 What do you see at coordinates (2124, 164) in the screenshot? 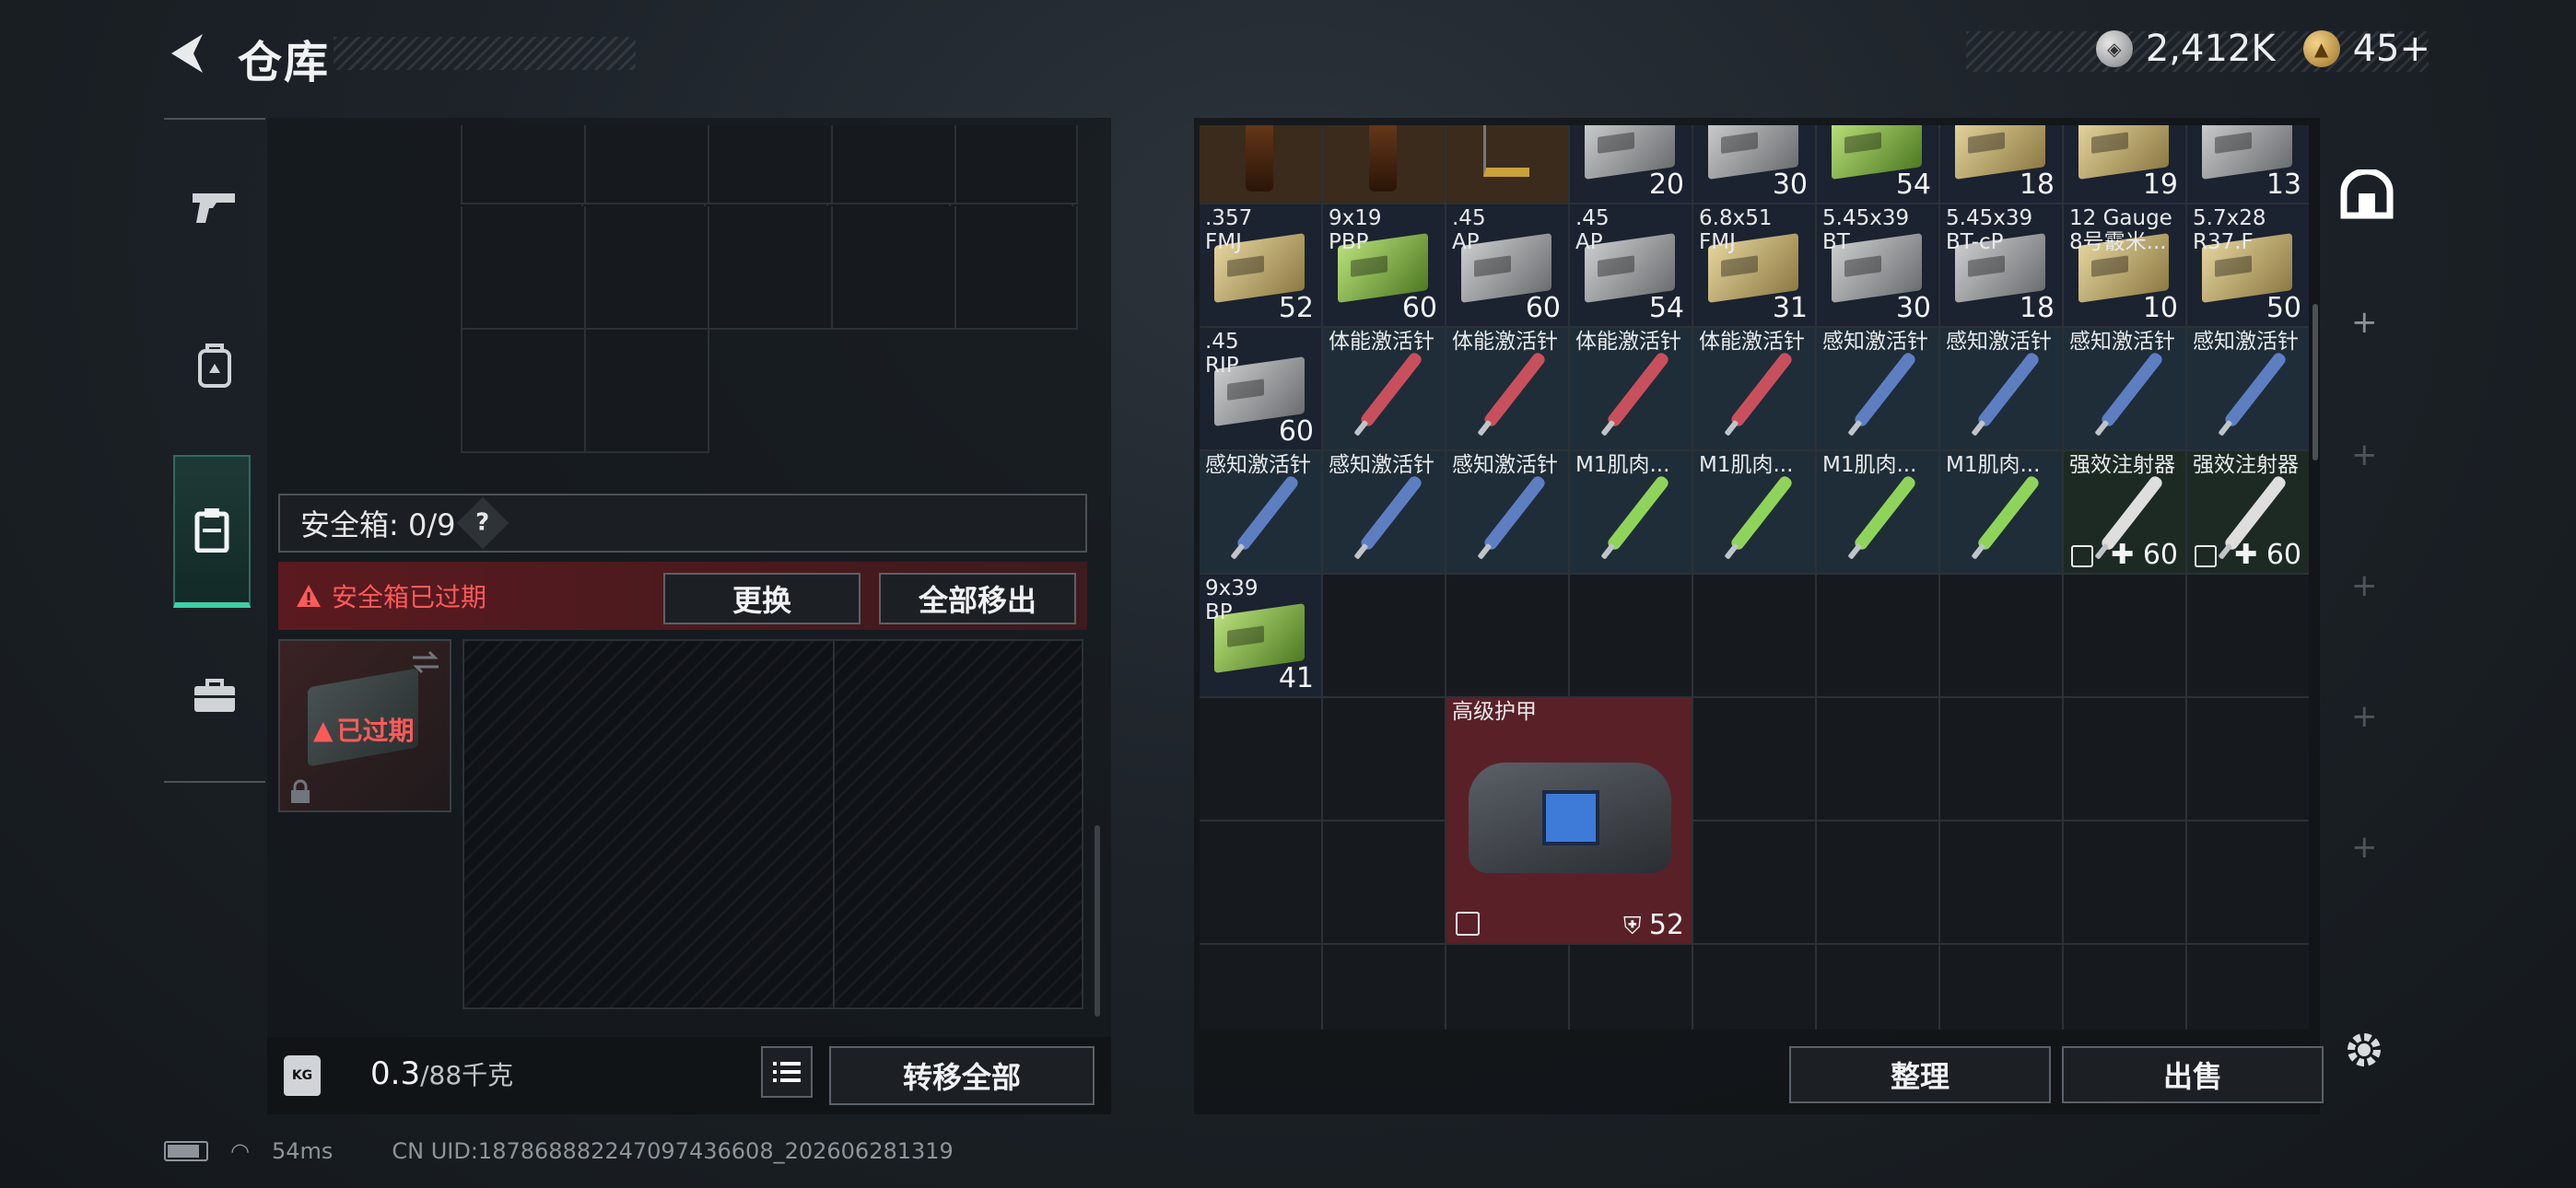
I see `inventory-item: 19` at bounding box center [2124, 164].